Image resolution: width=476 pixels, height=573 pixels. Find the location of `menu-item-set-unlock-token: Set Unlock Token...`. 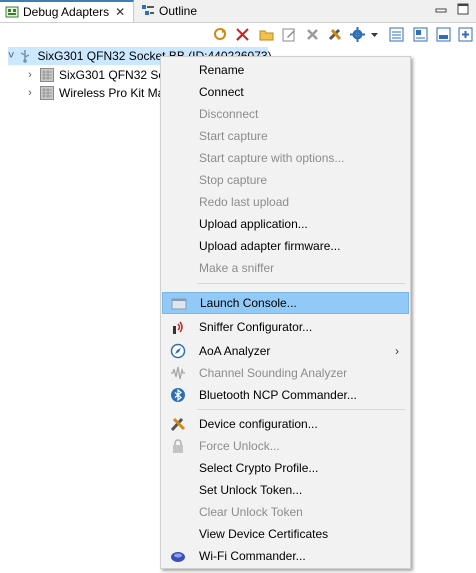

menu-item-set-unlock-token: Set Unlock Token... is located at coordinates (285, 490).